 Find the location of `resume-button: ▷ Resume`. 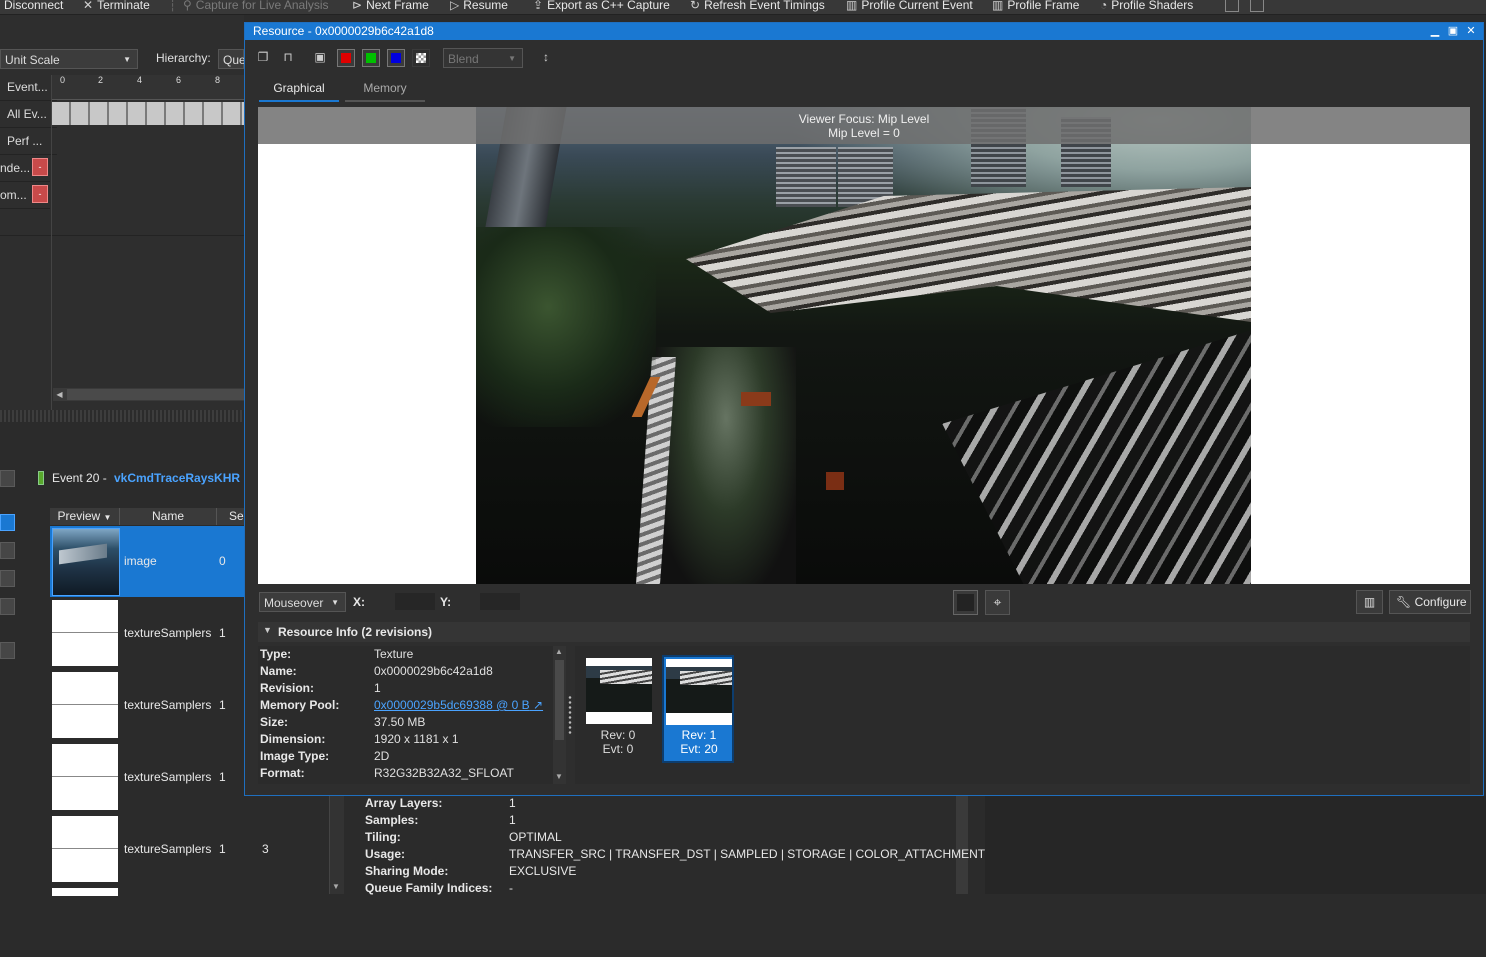

resume-button: ▷ Resume is located at coordinates (479, 6).